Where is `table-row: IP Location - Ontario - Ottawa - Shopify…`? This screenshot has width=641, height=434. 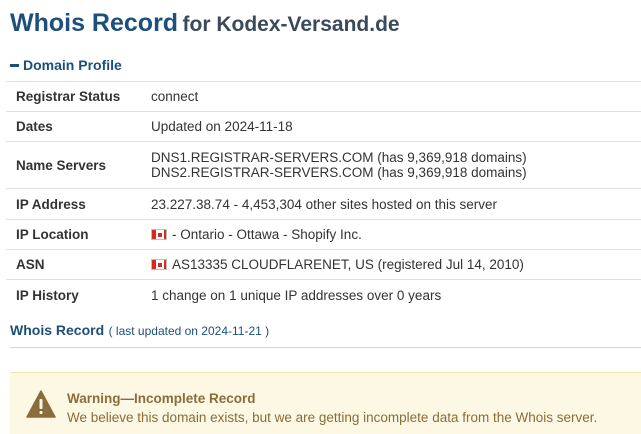
table-row: IP Location - Ontario - Ottawa - Shopify… is located at coordinates (323, 234).